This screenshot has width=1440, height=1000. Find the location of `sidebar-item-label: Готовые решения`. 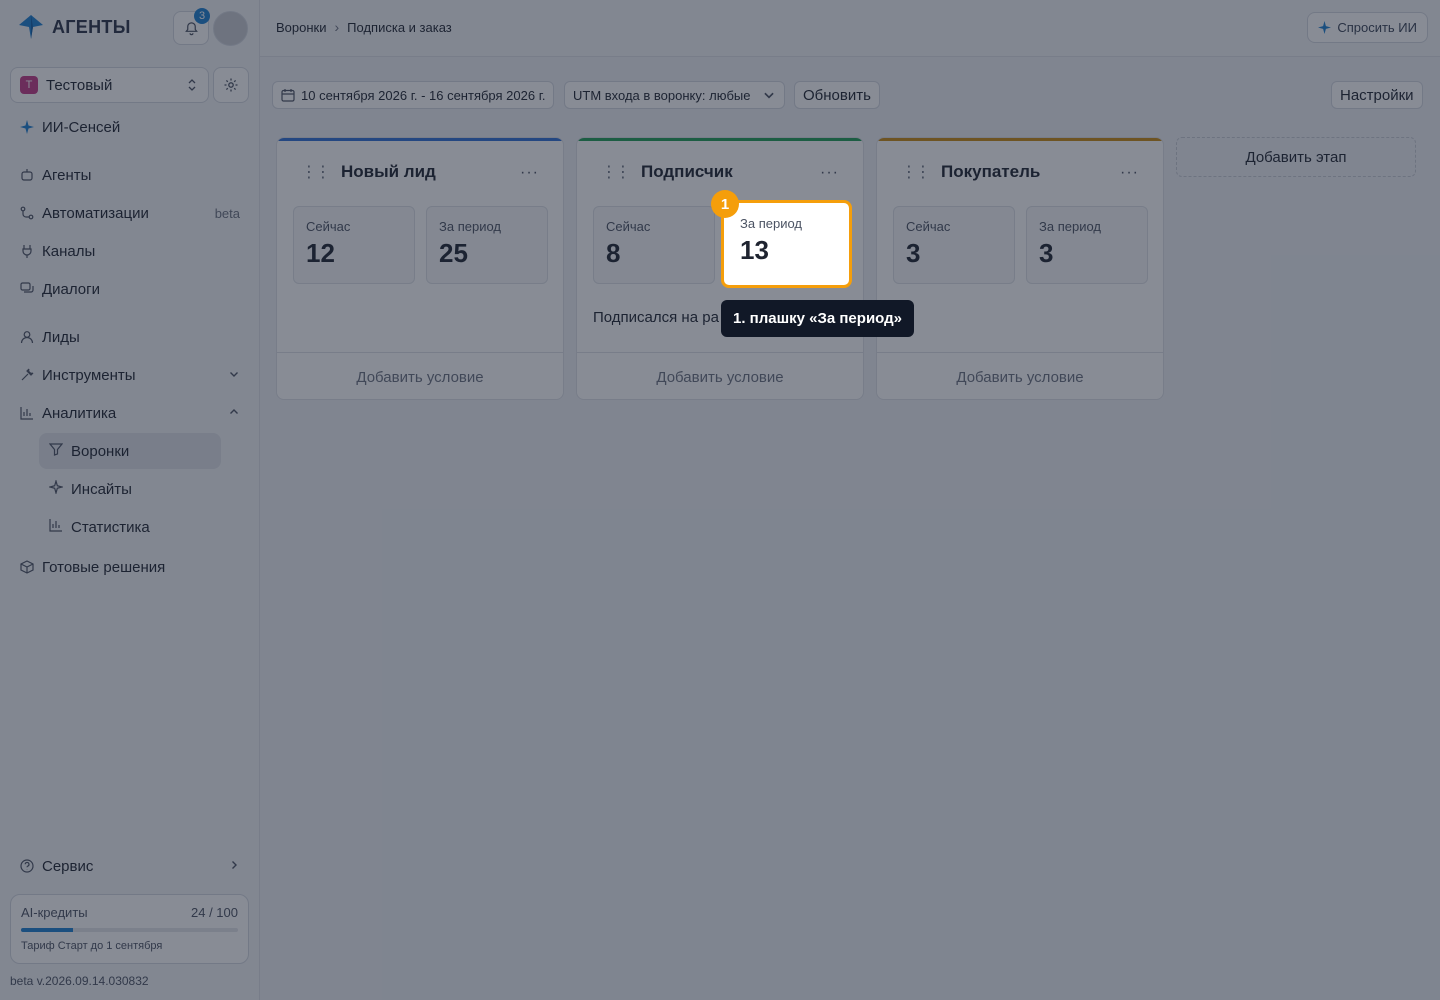

sidebar-item-label: Готовые решения is located at coordinates (104, 567).